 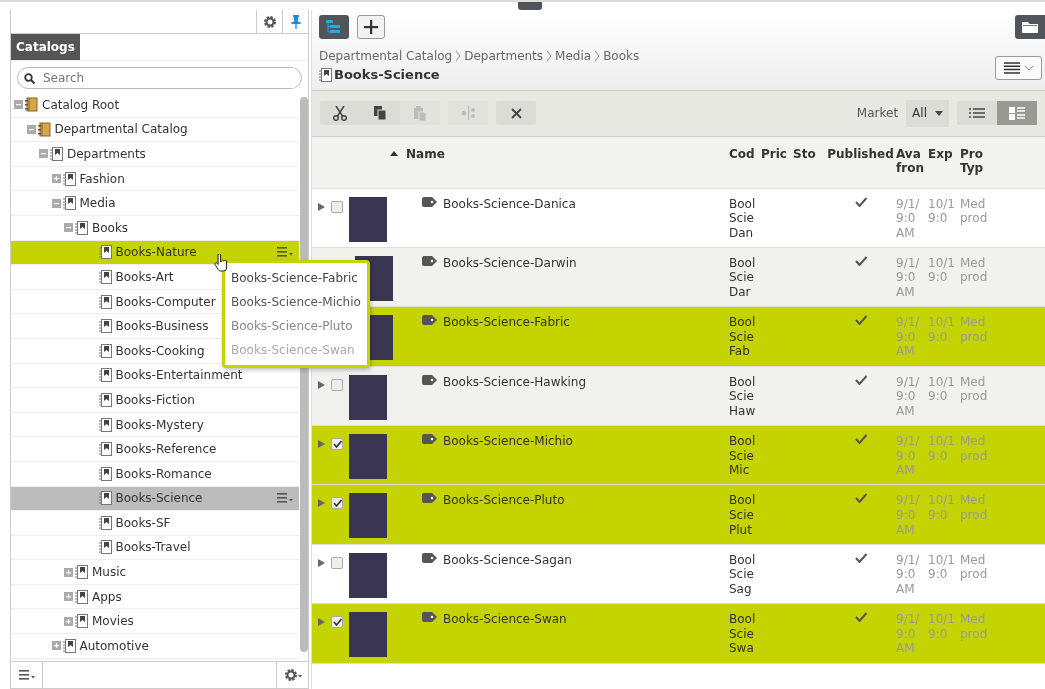 I want to click on tree-label: Automotive, so click(x=114, y=646).